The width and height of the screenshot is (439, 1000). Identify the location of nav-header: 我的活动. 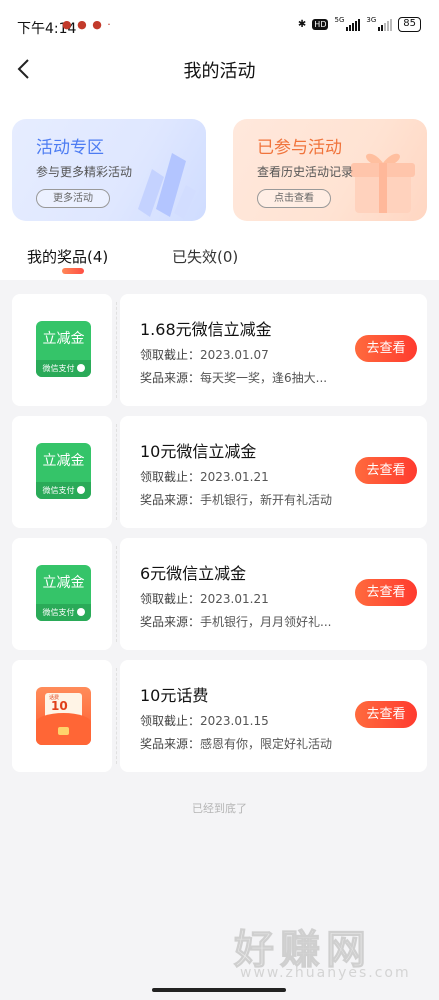
(219, 69).